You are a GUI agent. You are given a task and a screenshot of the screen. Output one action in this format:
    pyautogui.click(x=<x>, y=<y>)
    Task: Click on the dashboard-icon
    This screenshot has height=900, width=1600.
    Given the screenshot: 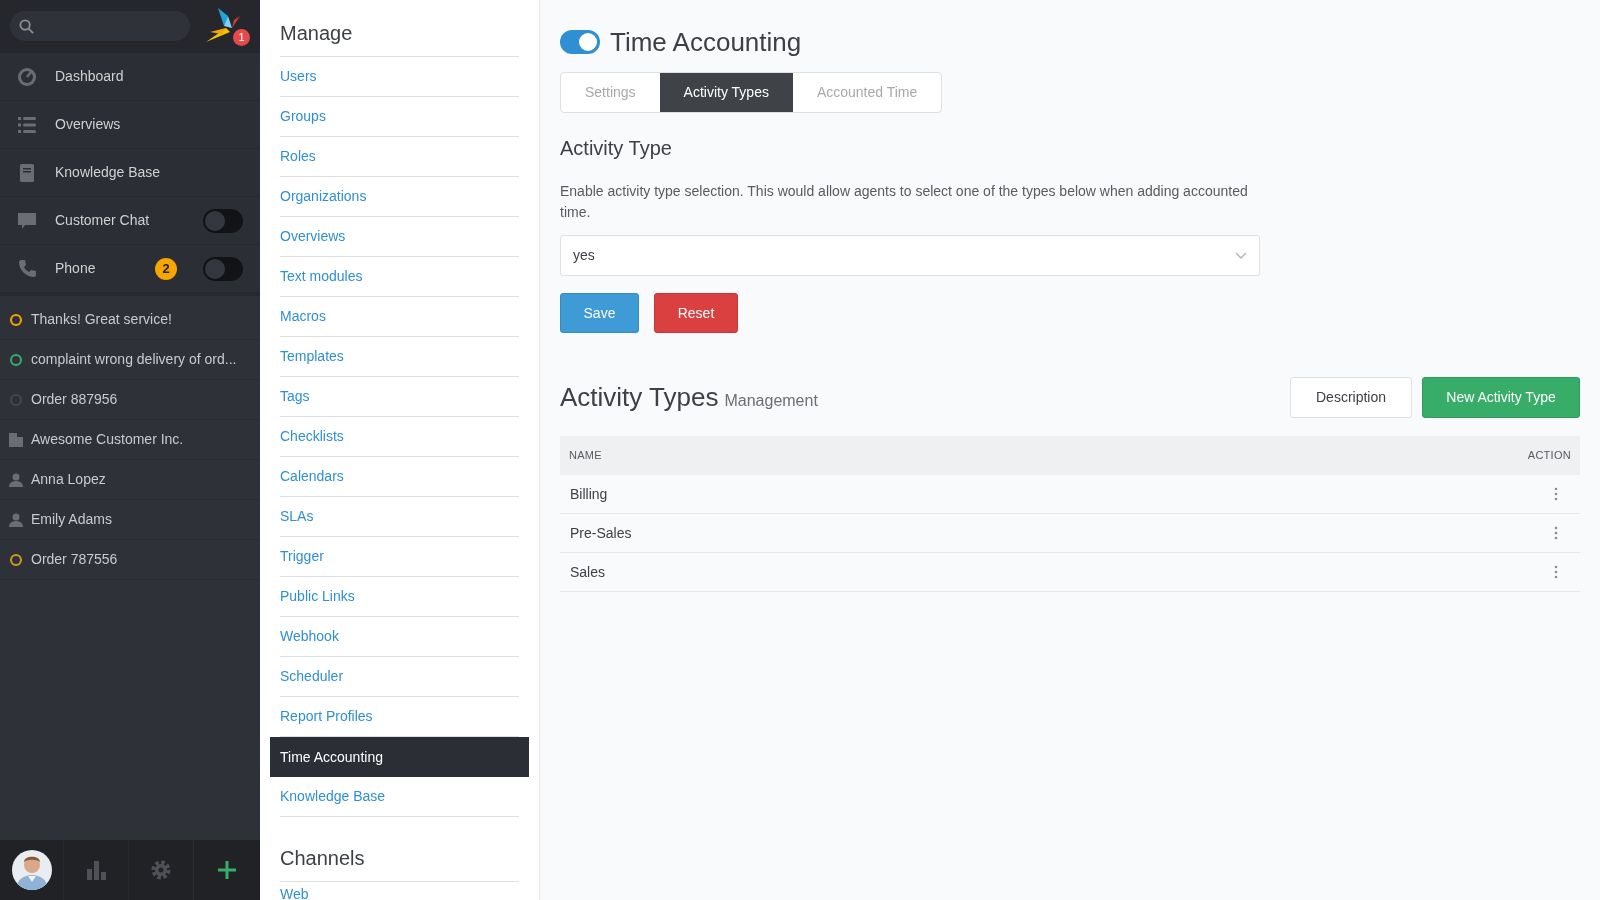 What is the action you would take?
    pyautogui.click(x=27, y=76)
    